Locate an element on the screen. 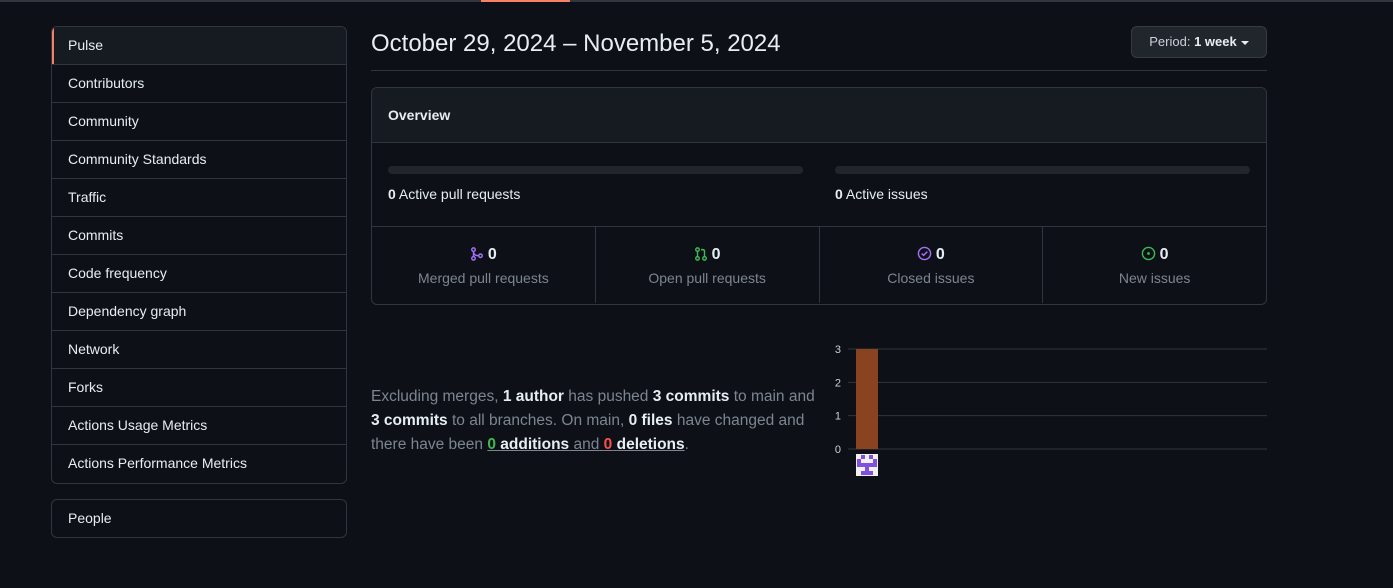  period-label: Period: is located at coordinates (1170, 41).